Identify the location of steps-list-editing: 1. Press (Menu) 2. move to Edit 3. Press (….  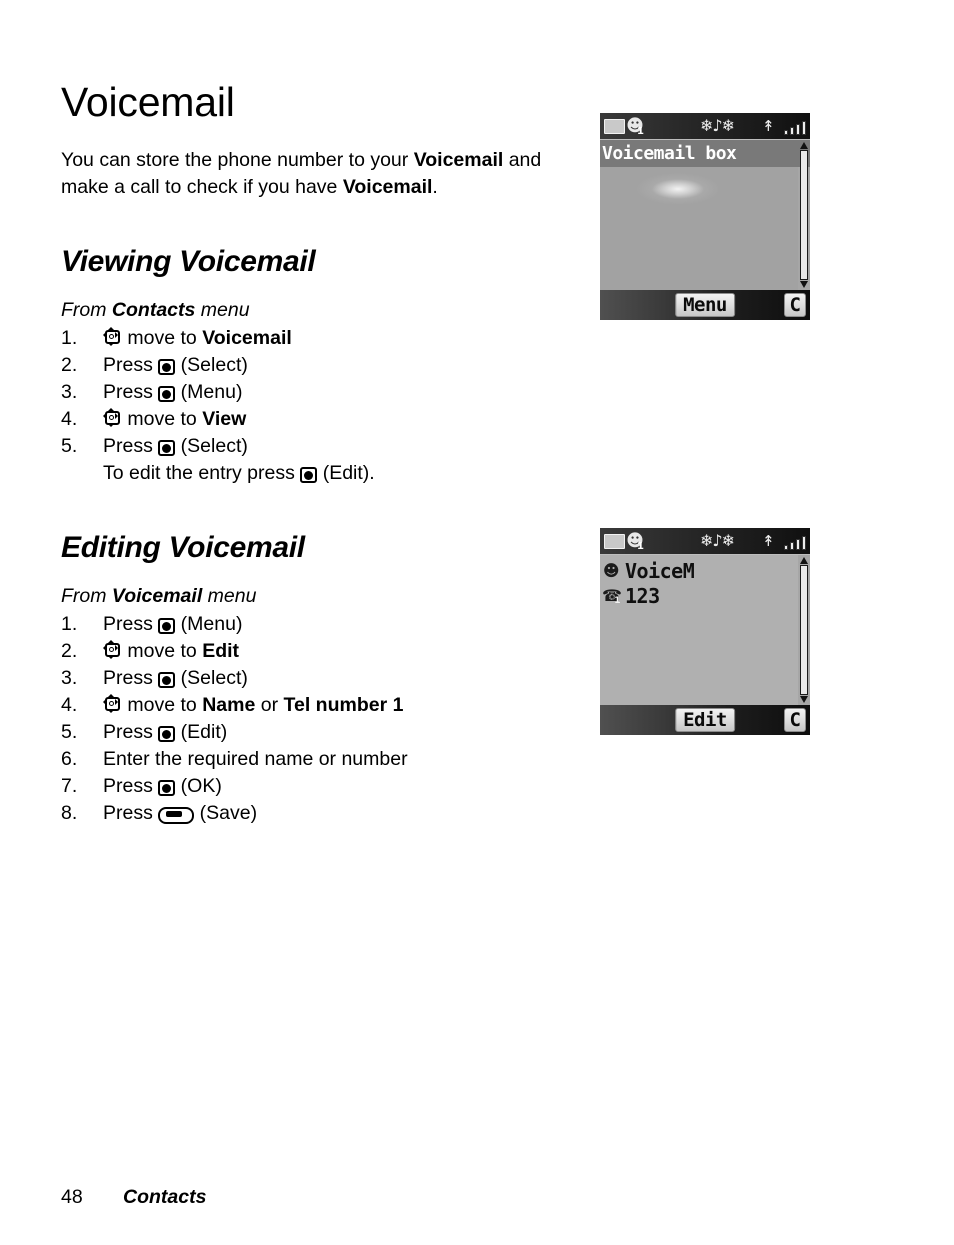
(321, 719).